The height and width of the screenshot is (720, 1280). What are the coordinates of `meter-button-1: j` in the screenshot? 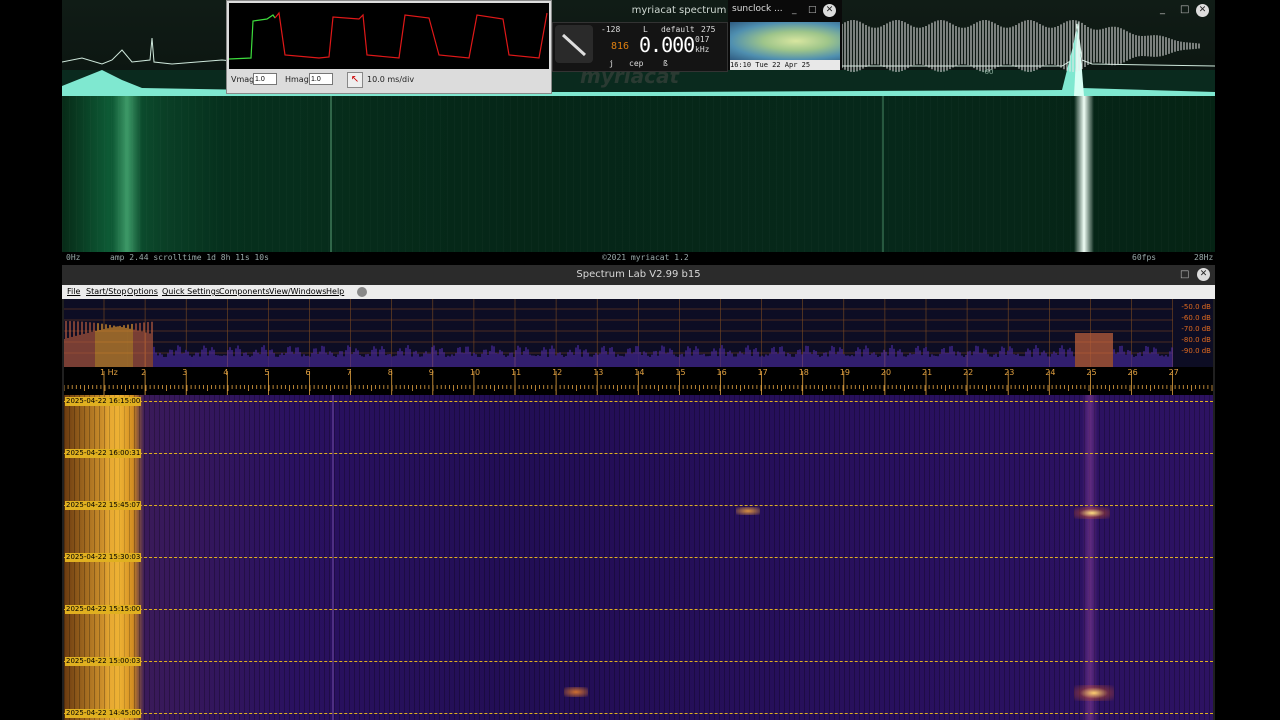 It's located at (611, 63).